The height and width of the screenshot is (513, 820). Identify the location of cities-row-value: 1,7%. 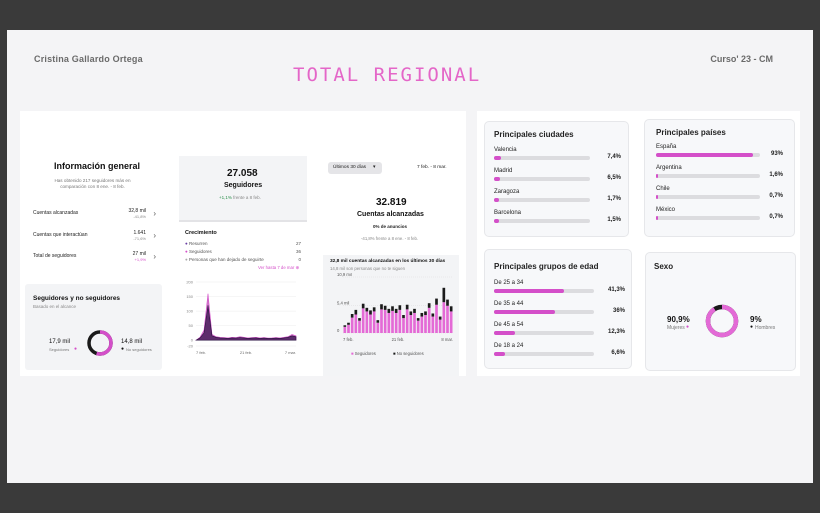
(614, 199).